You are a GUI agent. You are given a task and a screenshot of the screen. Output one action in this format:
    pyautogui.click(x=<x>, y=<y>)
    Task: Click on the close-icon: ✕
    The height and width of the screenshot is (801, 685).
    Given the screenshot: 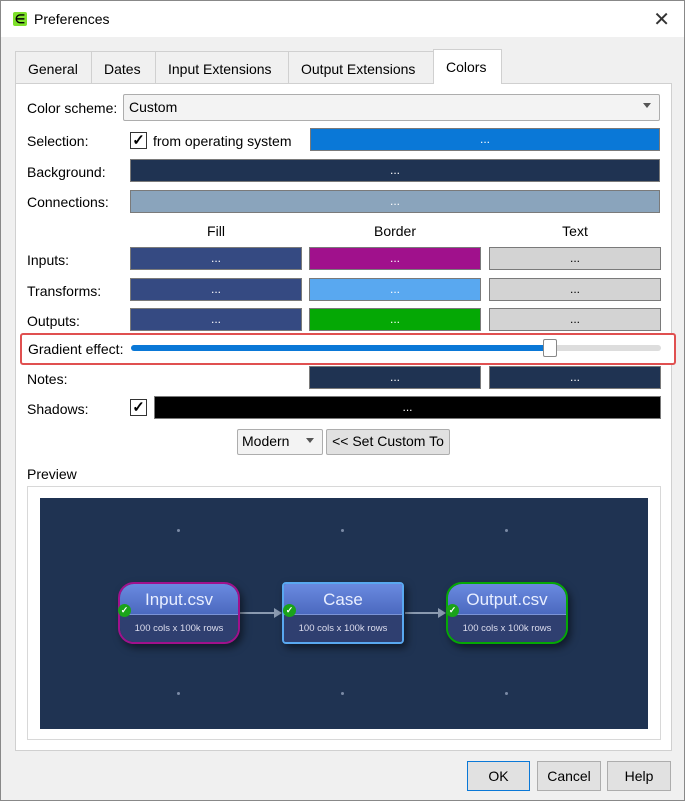 What is the action you would take?
    pyautogui.click(x=661, y=19)
    